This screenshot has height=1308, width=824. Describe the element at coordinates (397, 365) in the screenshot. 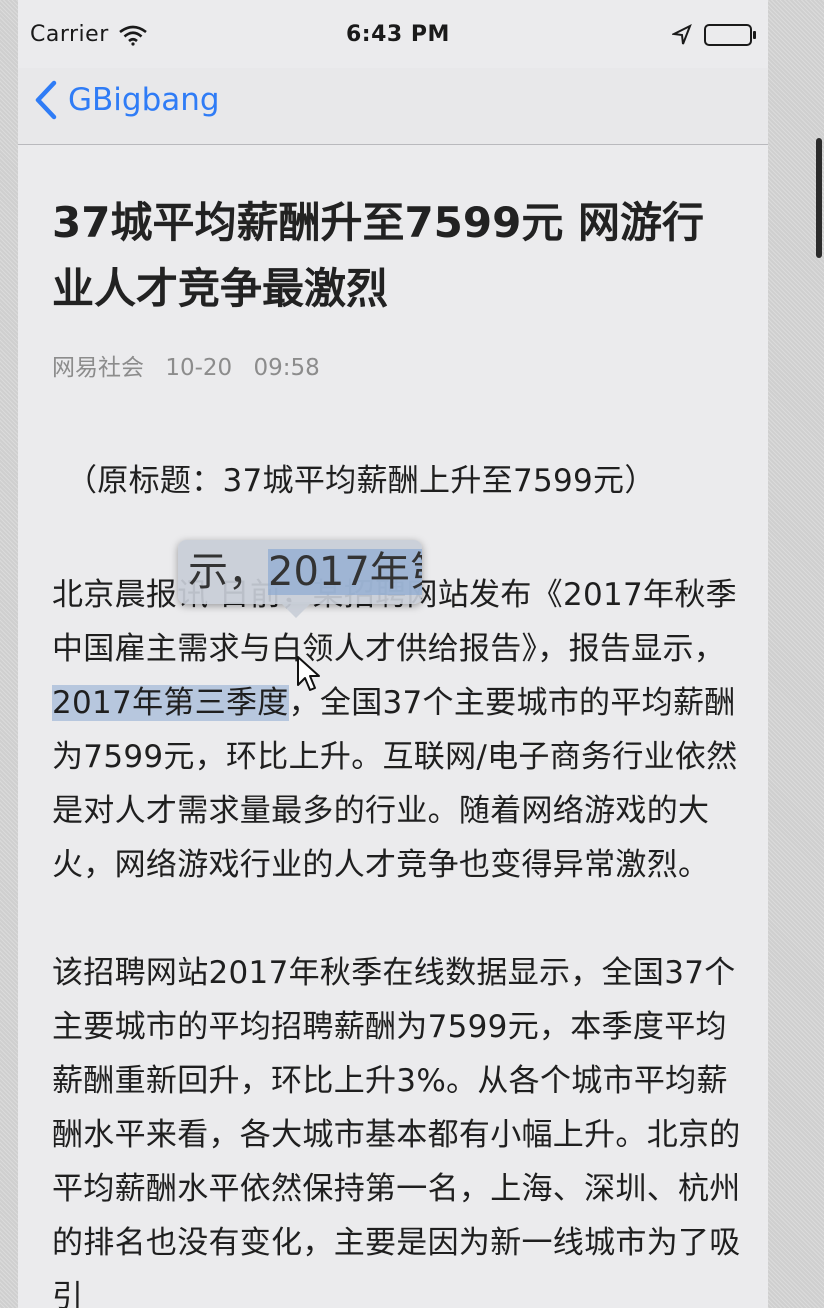

I see `article-meta: 网易社会 10-20 09:58` at that location.